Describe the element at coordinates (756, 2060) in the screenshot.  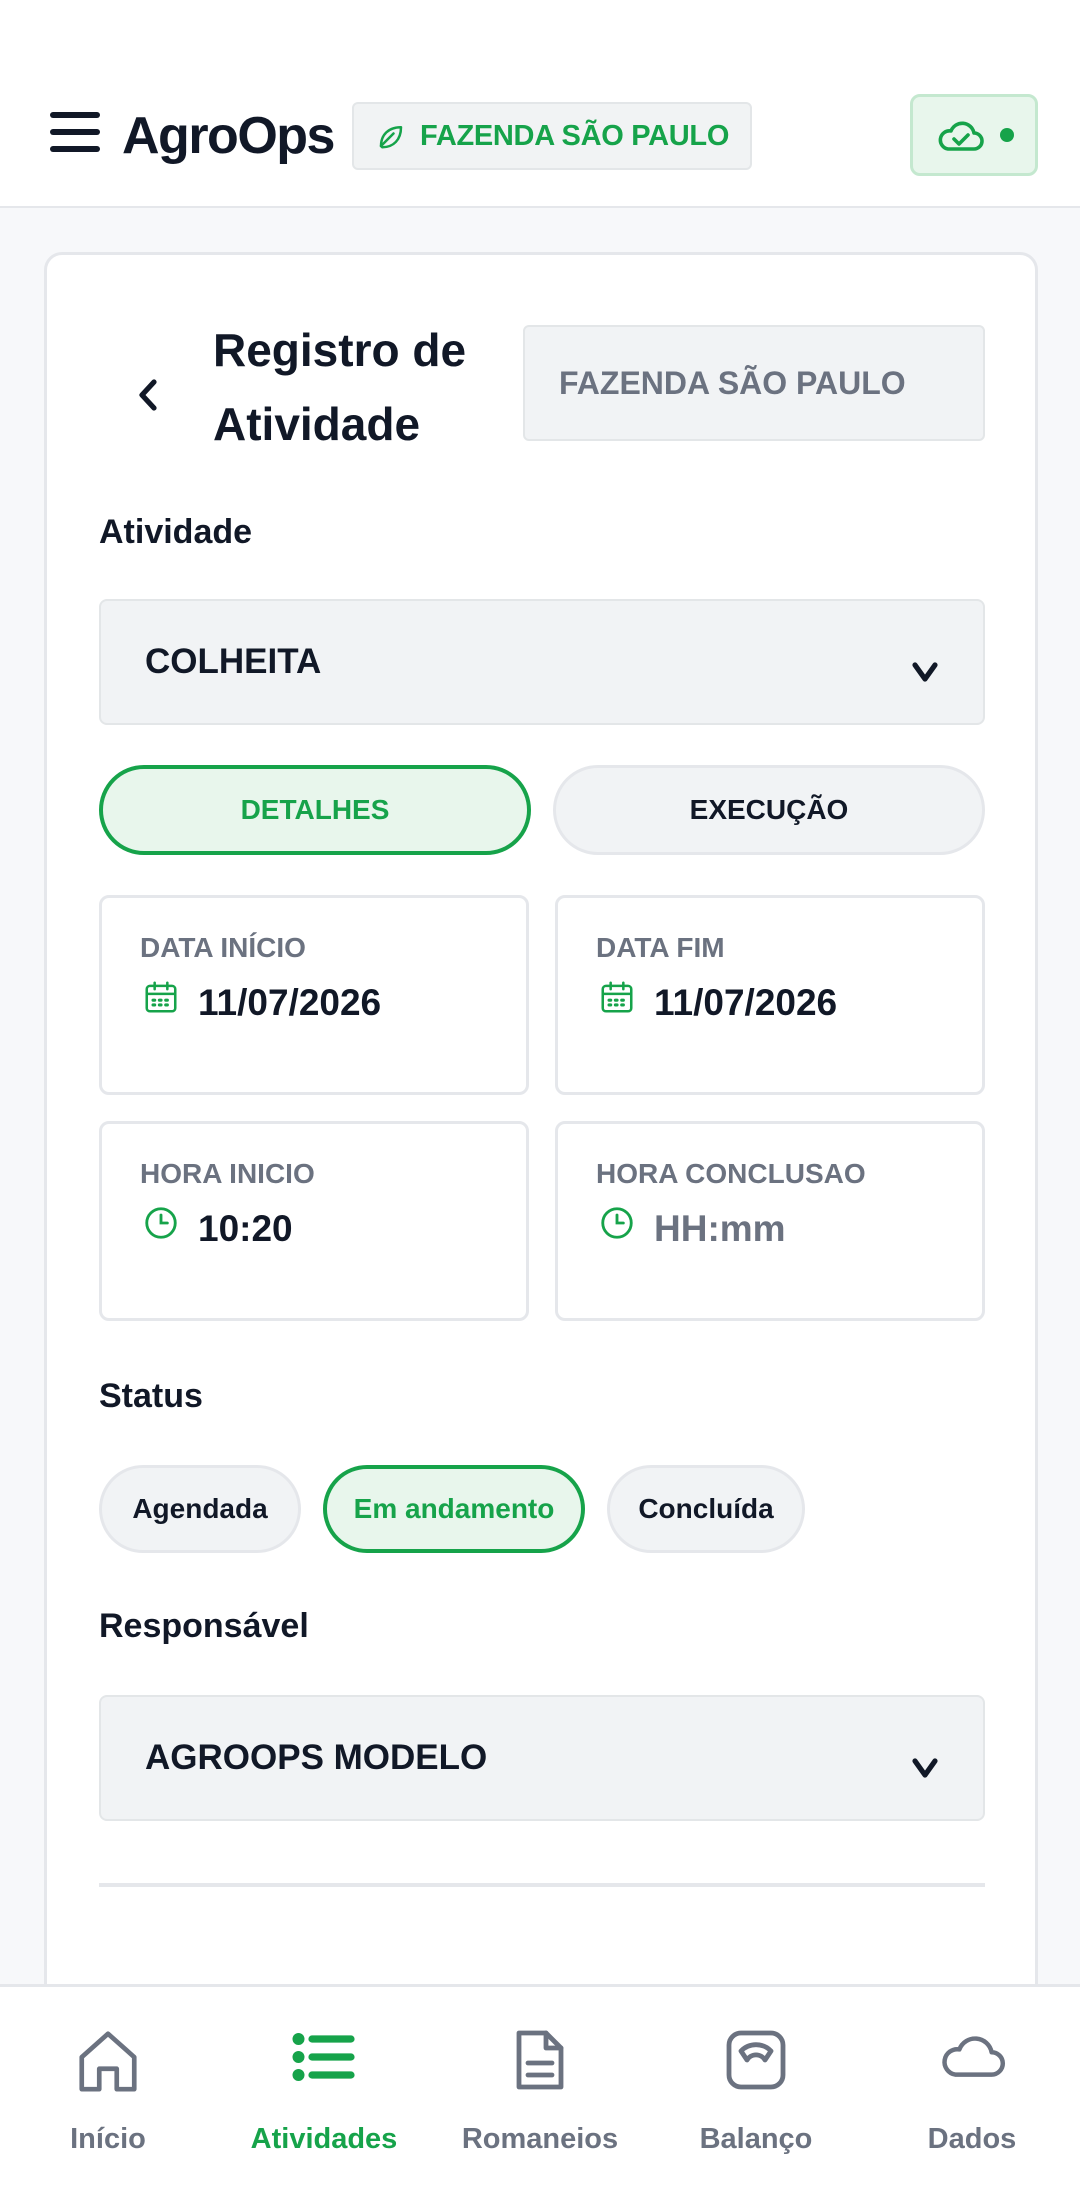
I see `scale-icon` at that location.